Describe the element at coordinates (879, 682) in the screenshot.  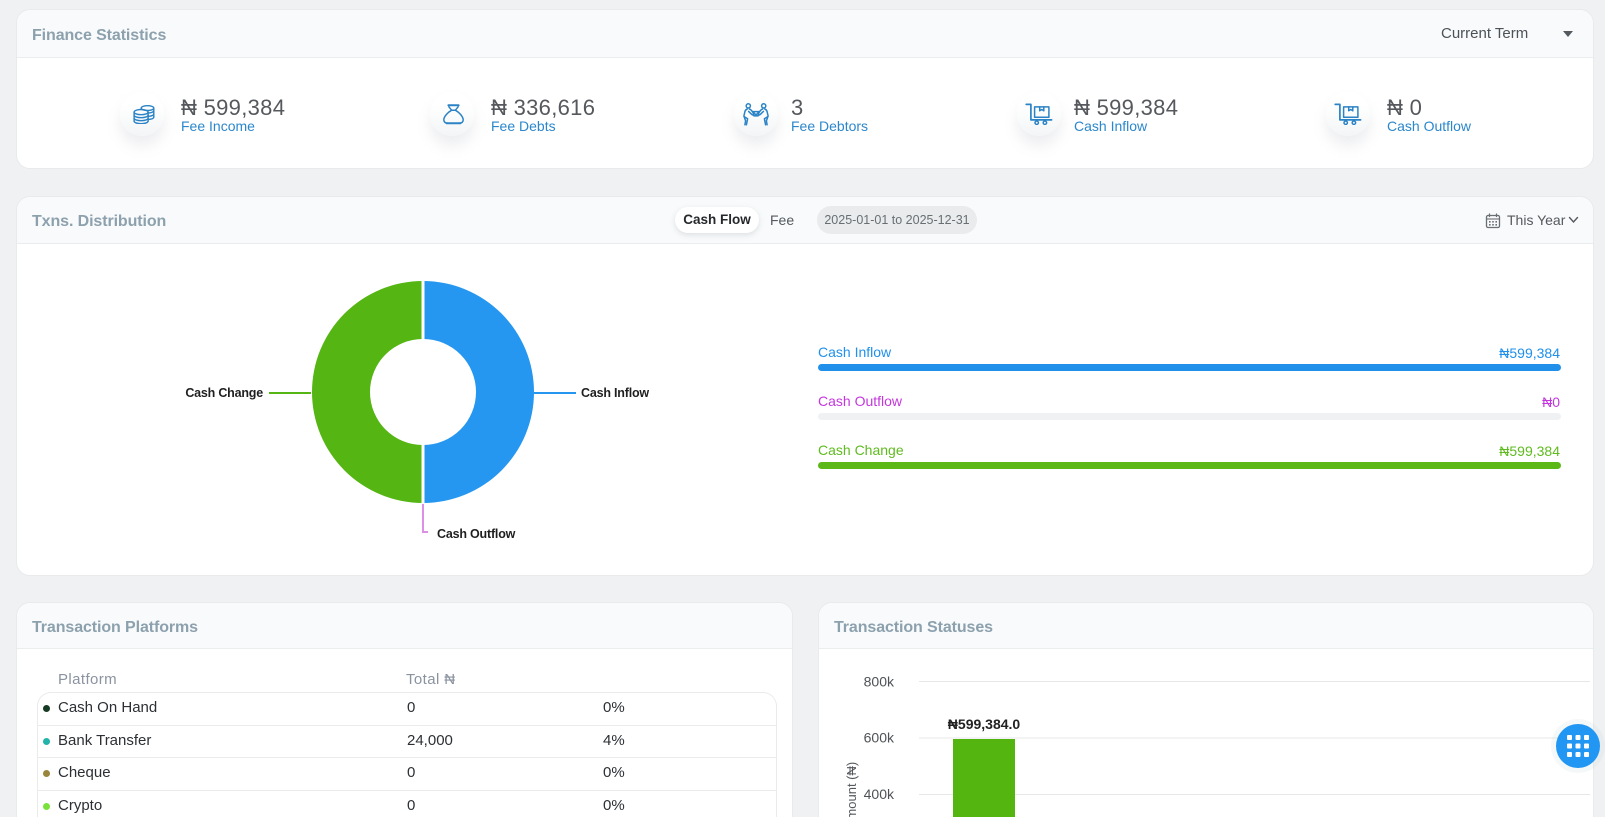
I see `svg-text: 800k` at that location.